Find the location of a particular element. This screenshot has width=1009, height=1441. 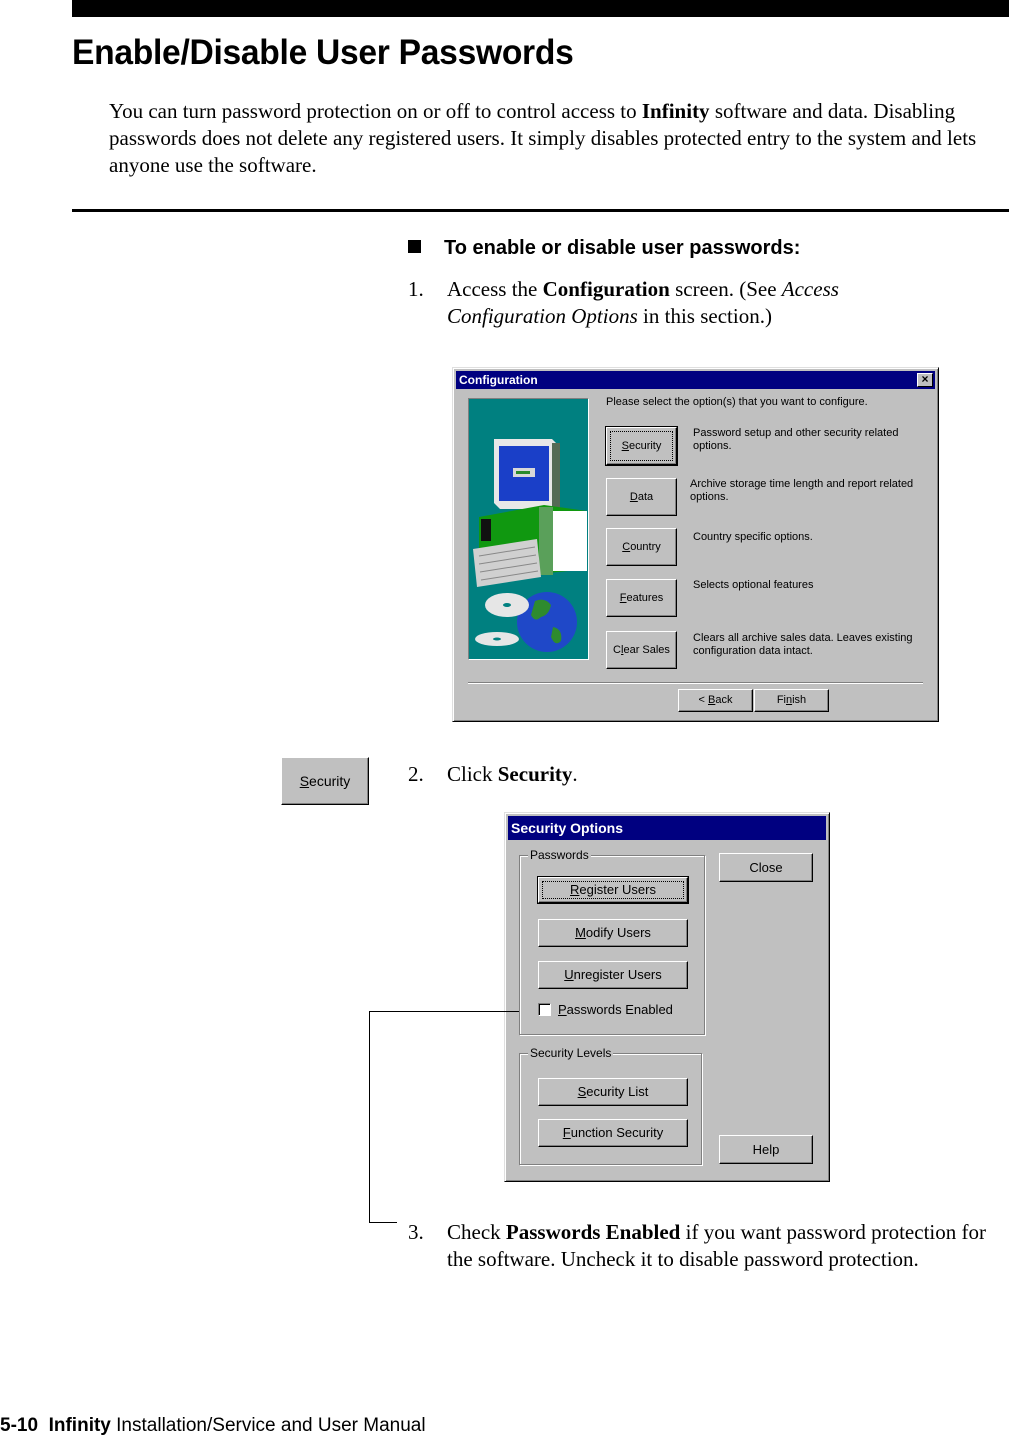

modify-users-button: Modify Users is located at coordinates (613, 933).